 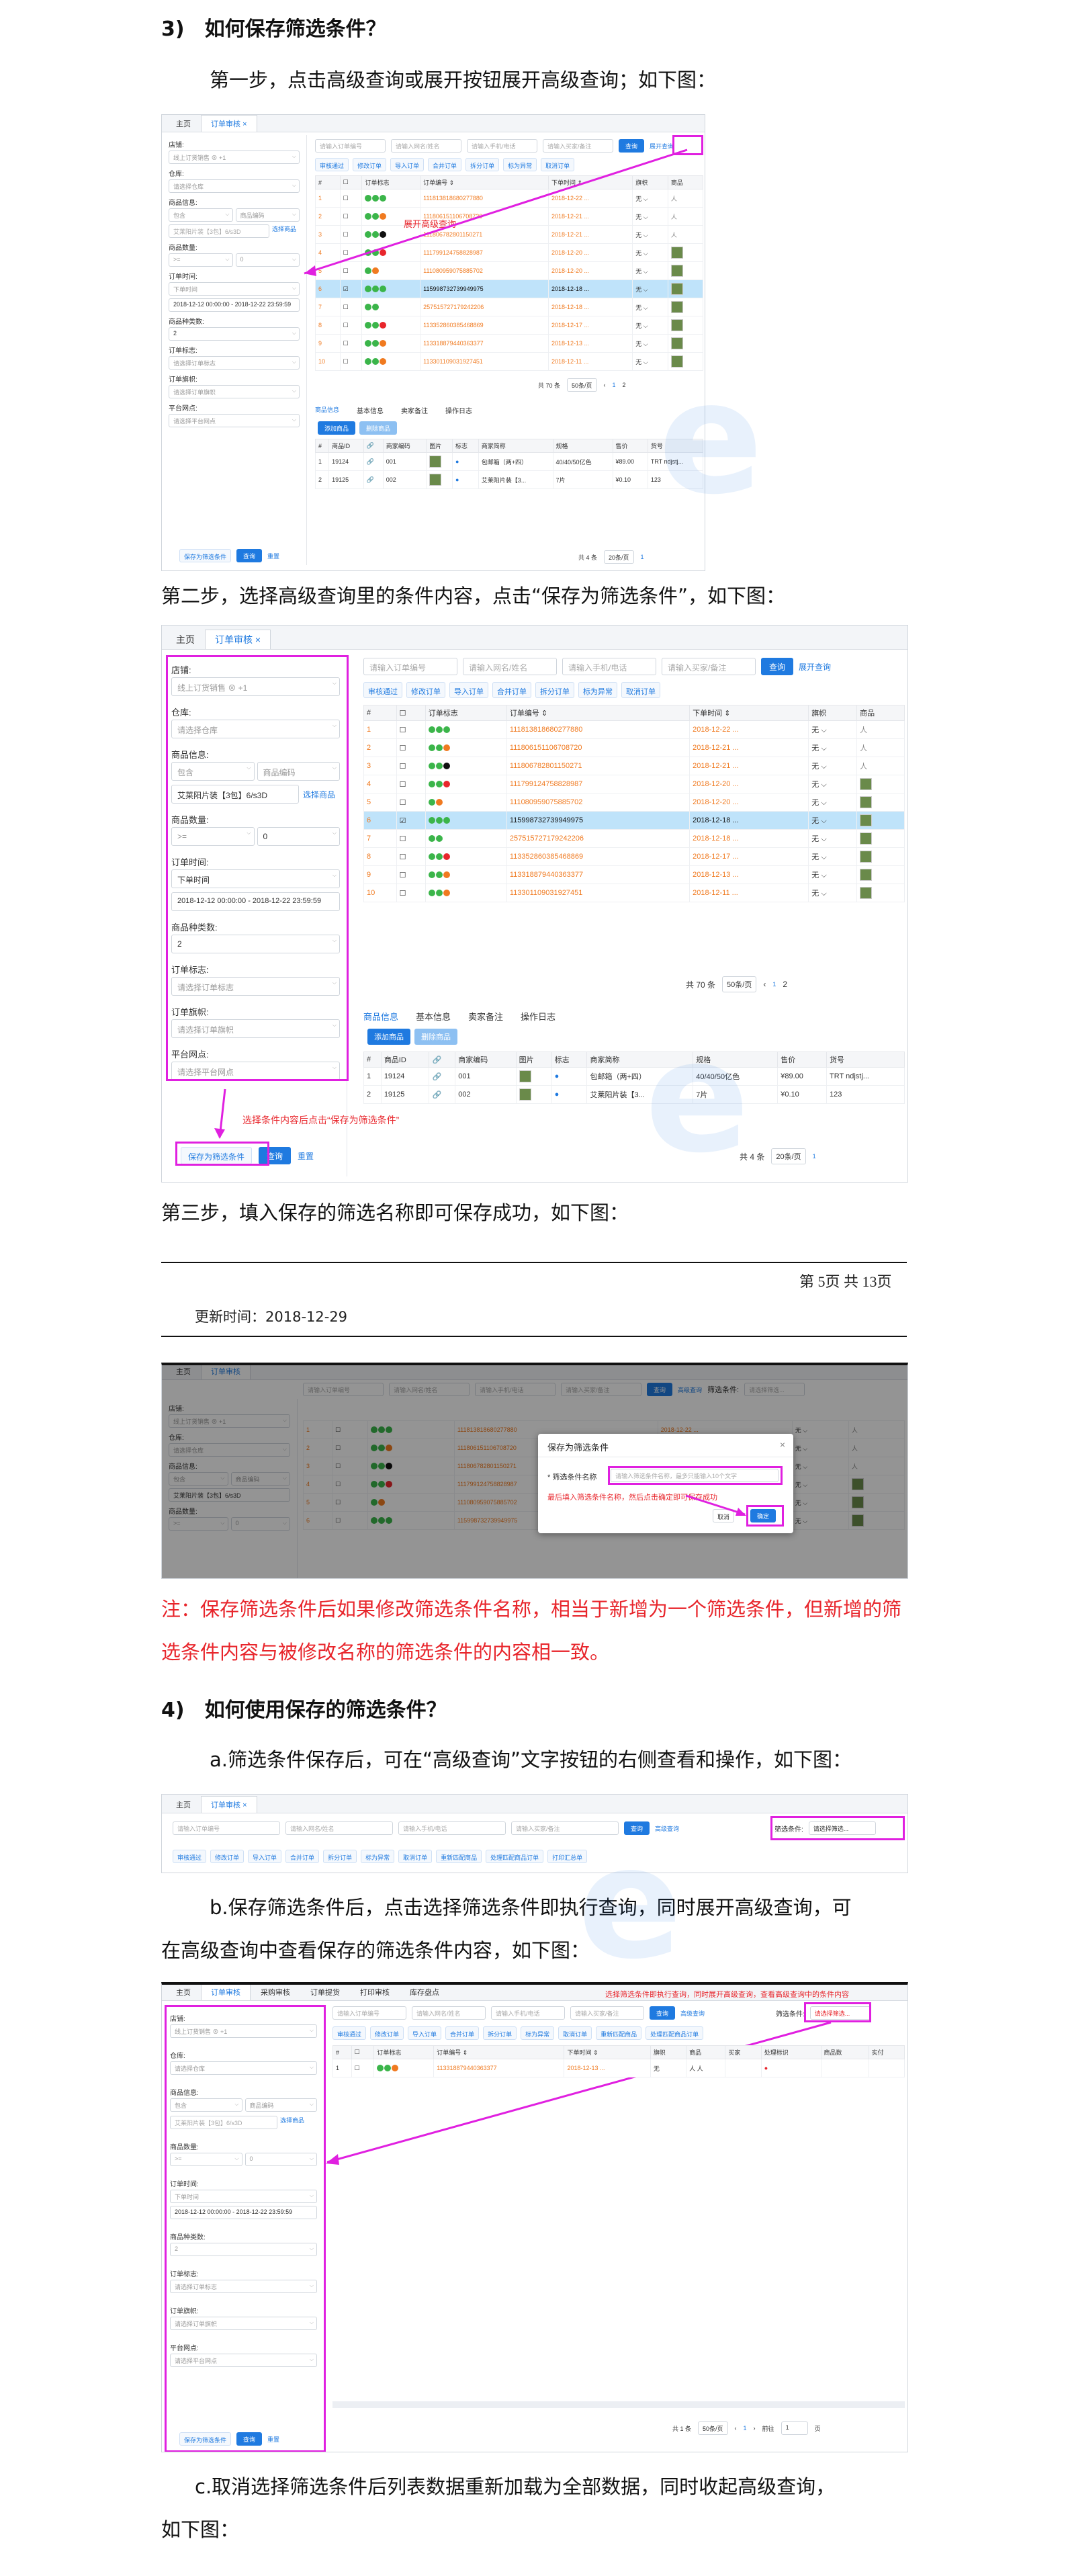 I want to click on table-row: 1 ☐ 111813818680277880 2018-12-22 ... 无 ⌵ 人, so click(x=634, y=729).